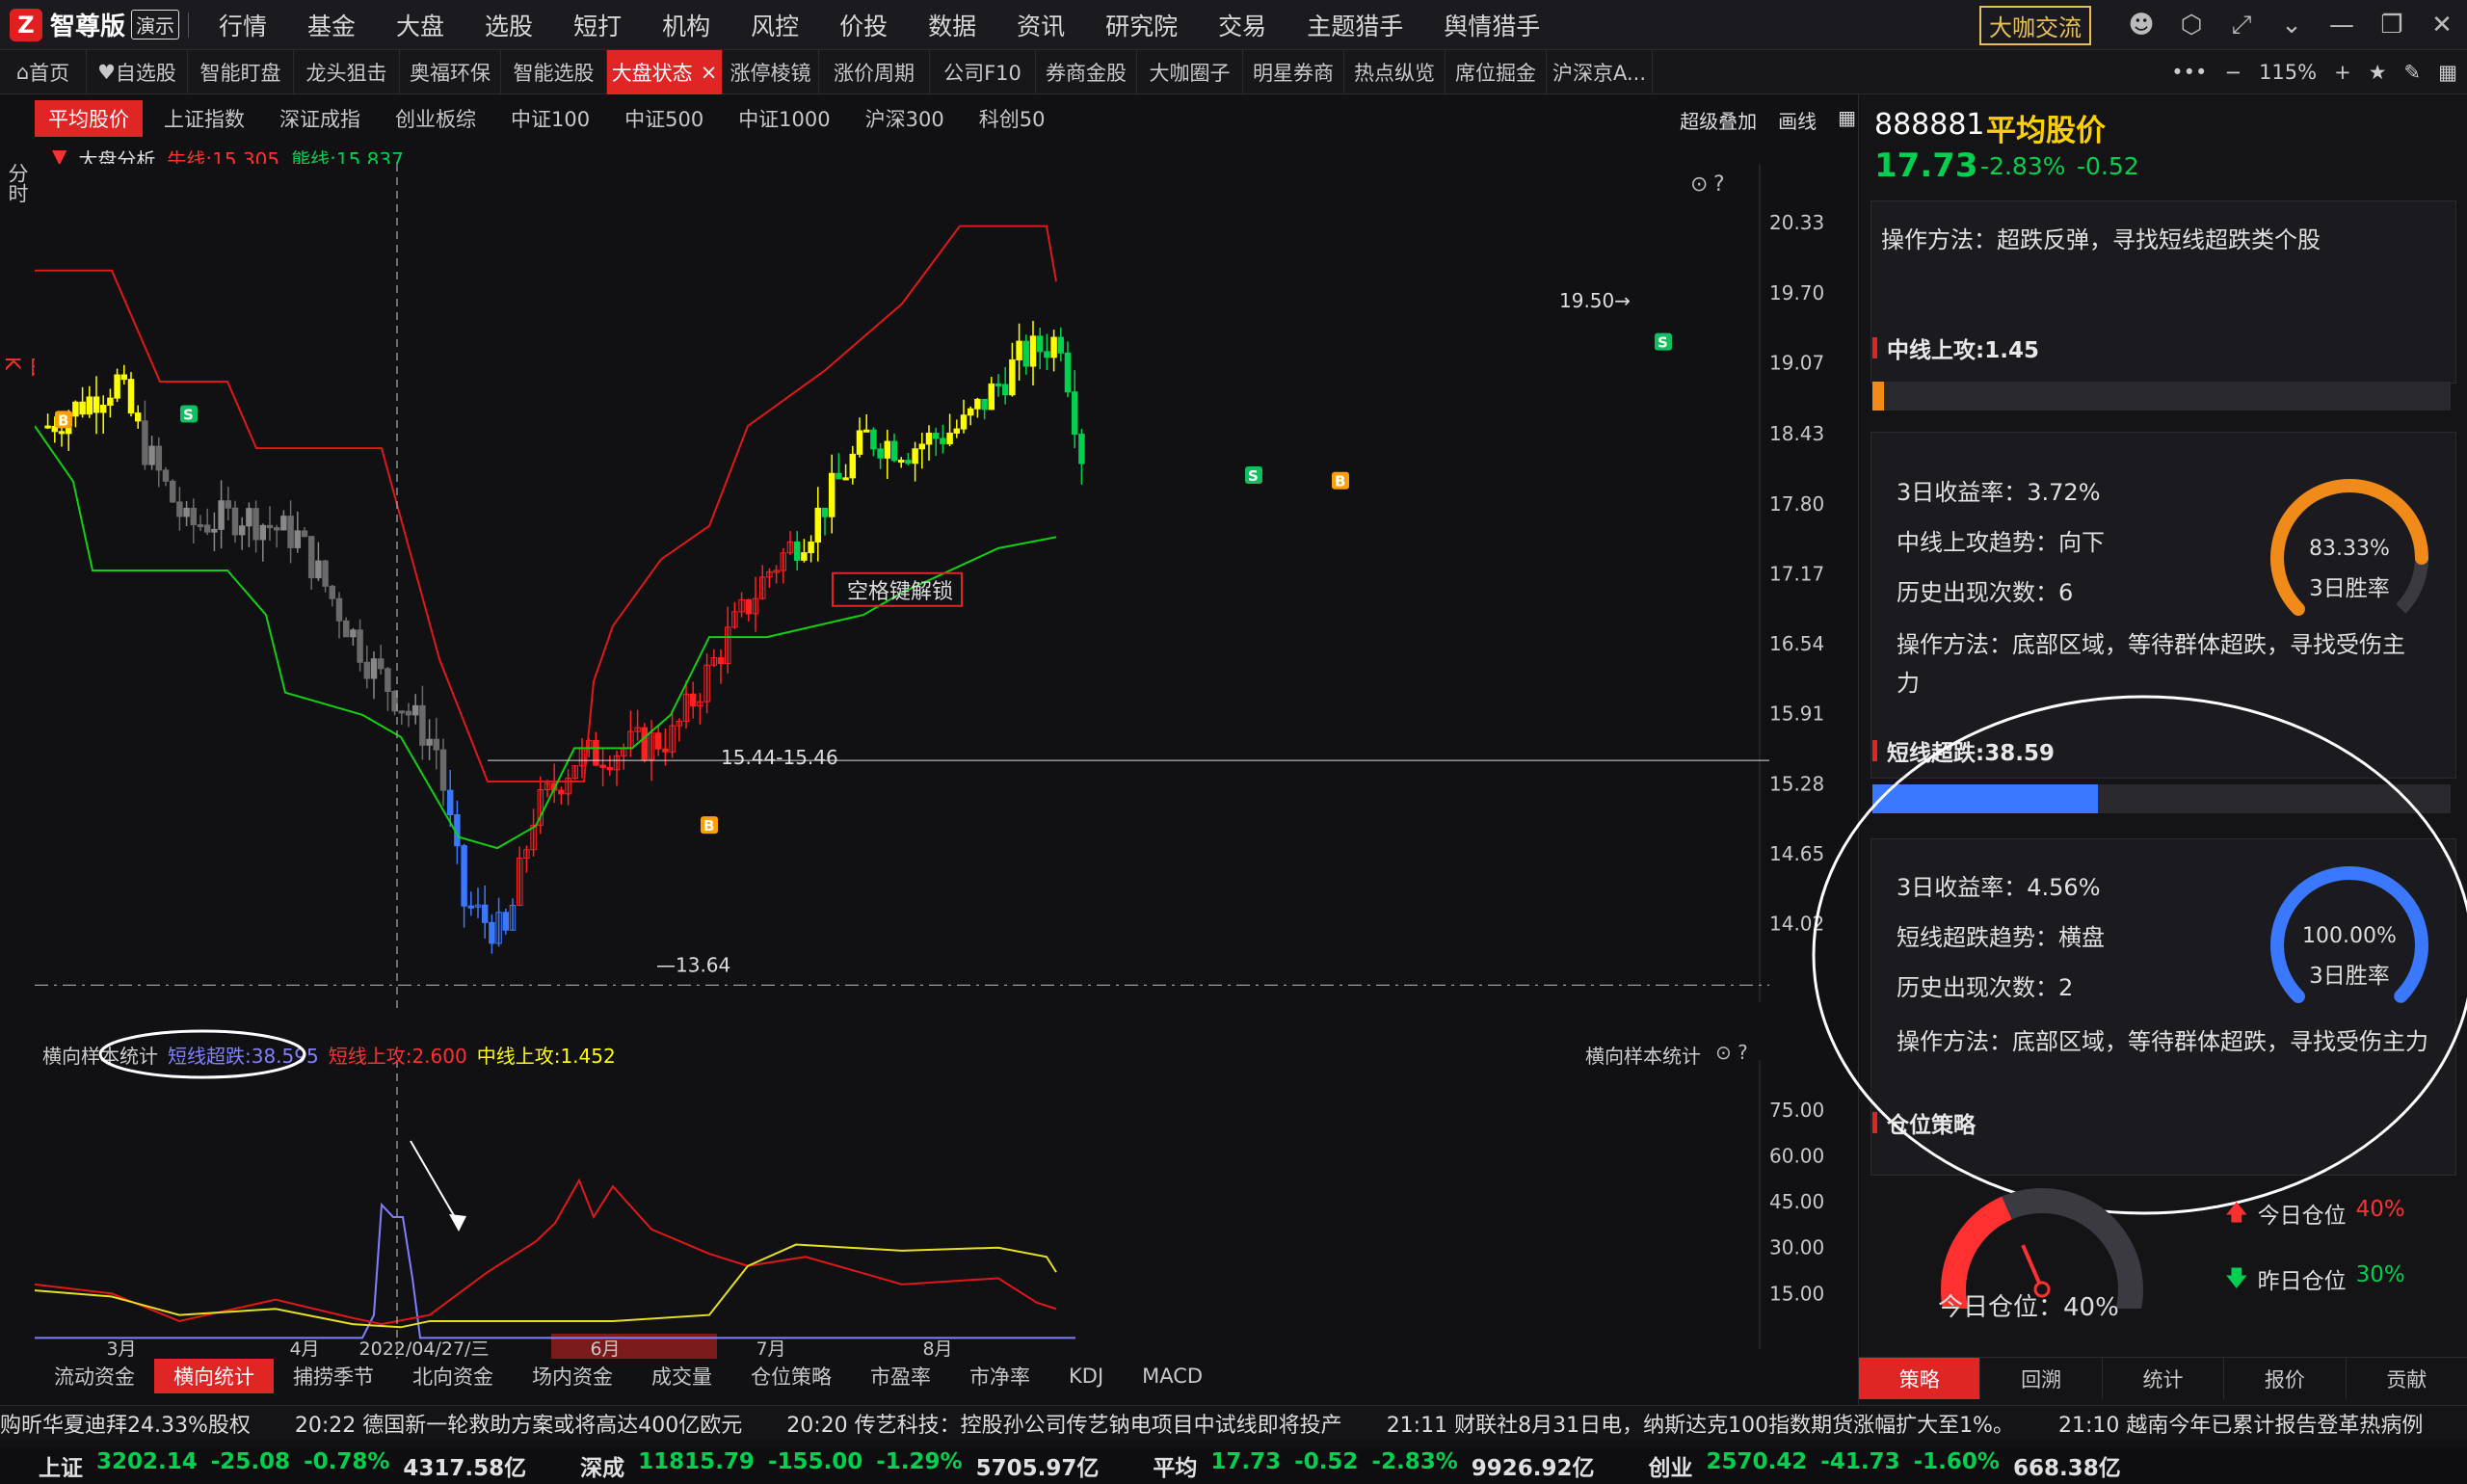  What do you see at coordinates (2378, 72) in the screenshot?
I see `star-icon: ★` at bounding box center [2378, 72].